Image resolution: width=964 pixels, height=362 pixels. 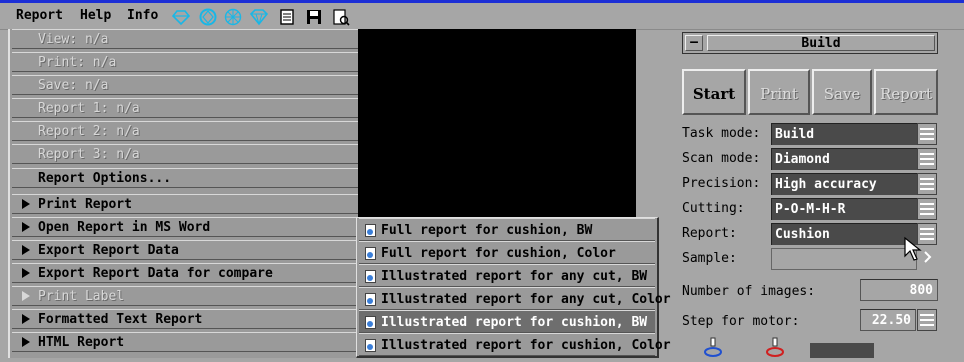 I want to click on menu-item-label: HTML Report, so click(x=81, y=342).